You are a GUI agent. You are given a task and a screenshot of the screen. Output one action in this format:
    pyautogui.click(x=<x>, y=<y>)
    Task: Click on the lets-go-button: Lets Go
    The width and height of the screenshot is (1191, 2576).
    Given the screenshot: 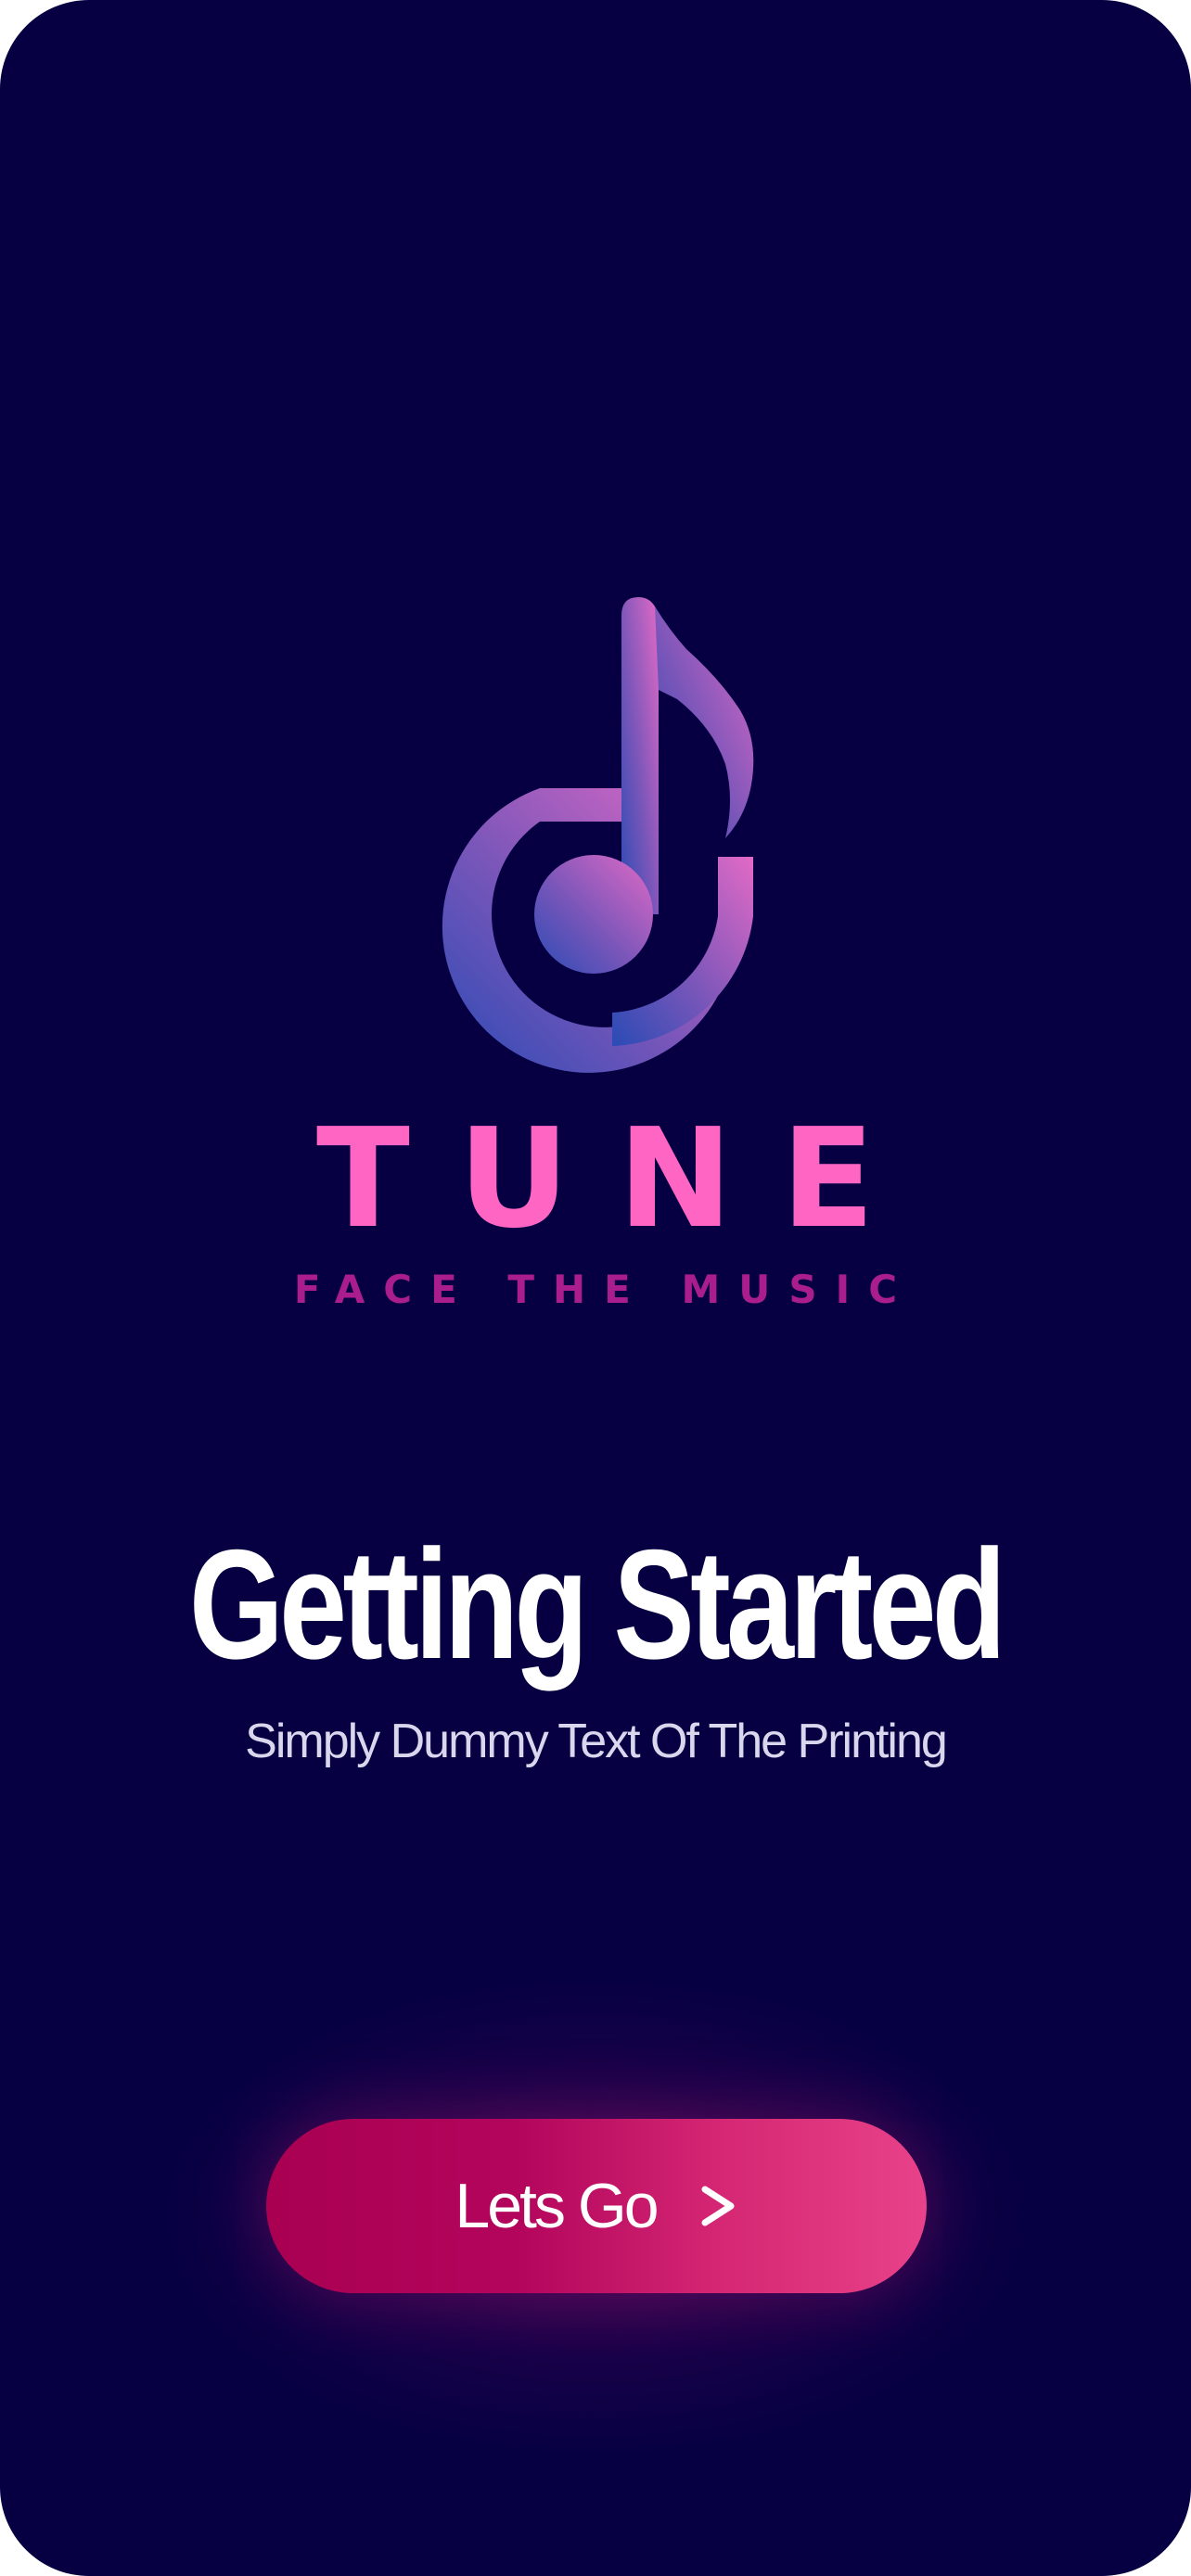 What is the action you would take?
    pyautogui.click(x=597, y=2206)
    